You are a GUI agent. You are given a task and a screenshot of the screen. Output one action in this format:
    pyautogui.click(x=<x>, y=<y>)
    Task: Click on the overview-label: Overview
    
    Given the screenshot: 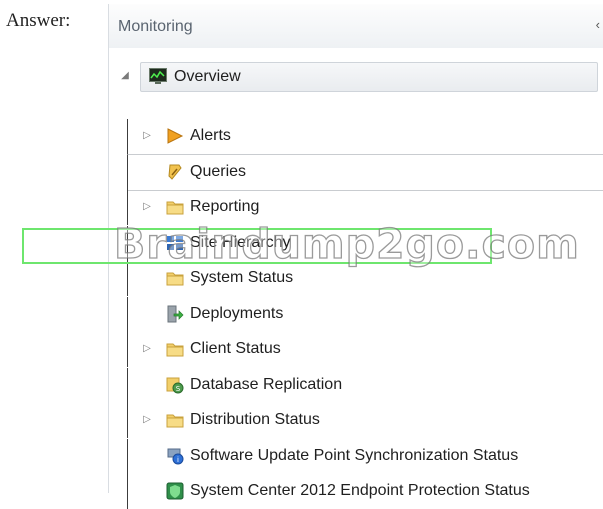 What is the action you would take?
    pyautogui.click(x=207, y=76)
    